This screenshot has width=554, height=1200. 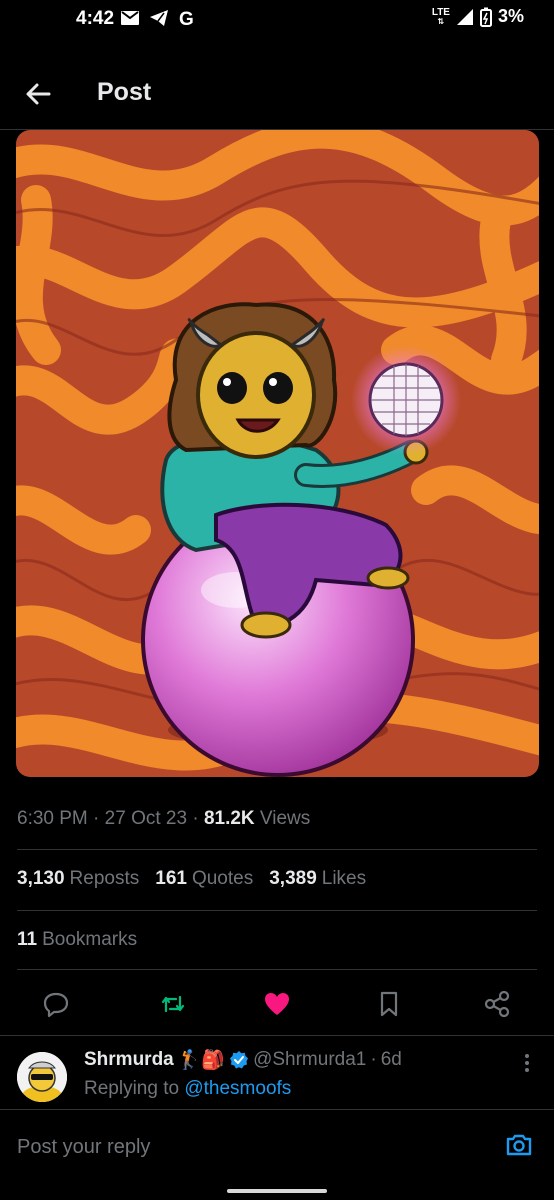 I want to click on like-button, so click(x=277, y=1004).